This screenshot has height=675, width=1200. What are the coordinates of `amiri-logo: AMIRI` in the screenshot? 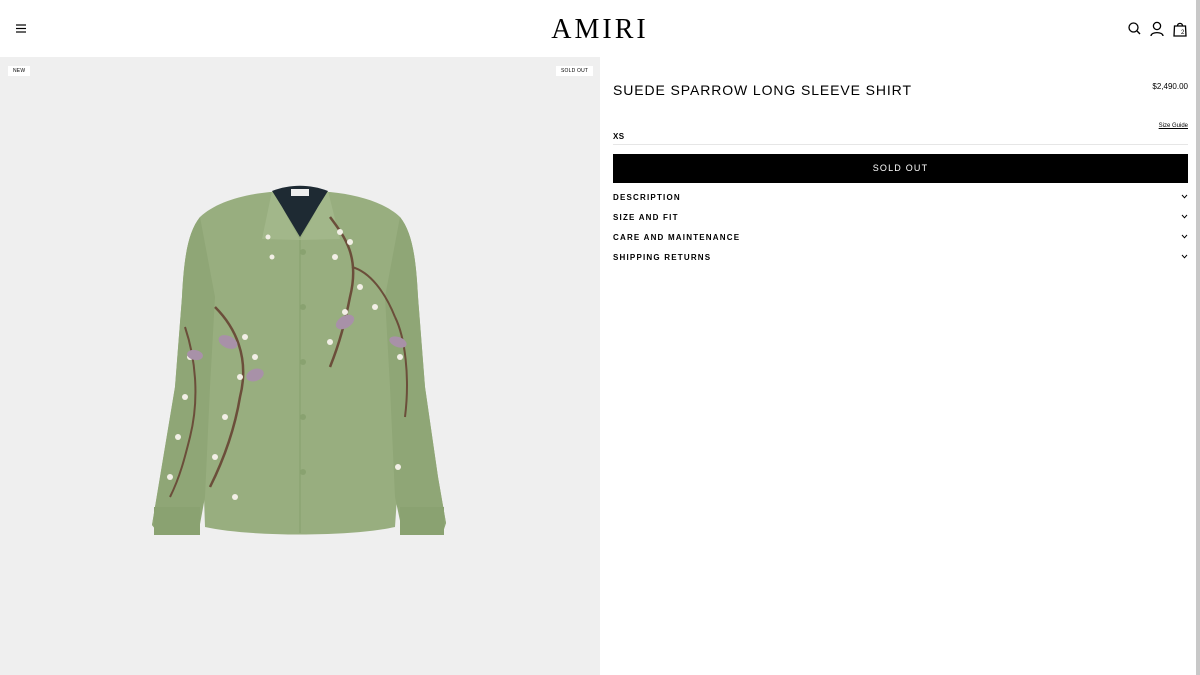 It's located at (600, 30).